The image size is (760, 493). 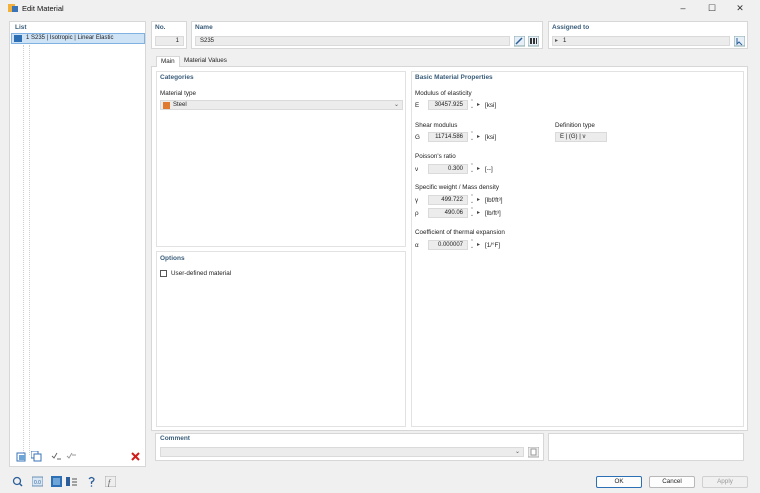 What do you see at coordinates (472, 245) in the screenshot?
I see `thermal-spinner: ⌃ ⌄` at bounding box center [472, 245].